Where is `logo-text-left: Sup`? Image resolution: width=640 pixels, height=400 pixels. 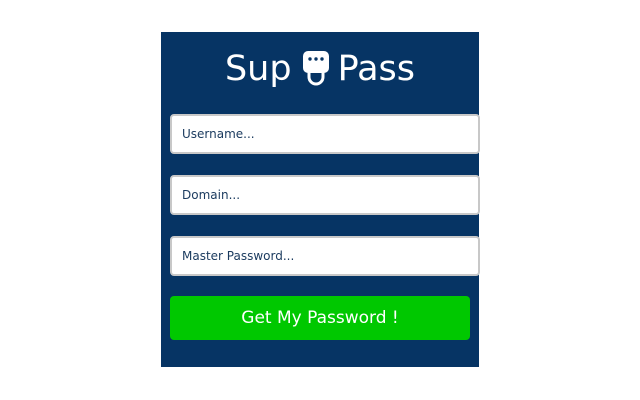
logo-text-left: Sup is located at coordinates (258, 69).